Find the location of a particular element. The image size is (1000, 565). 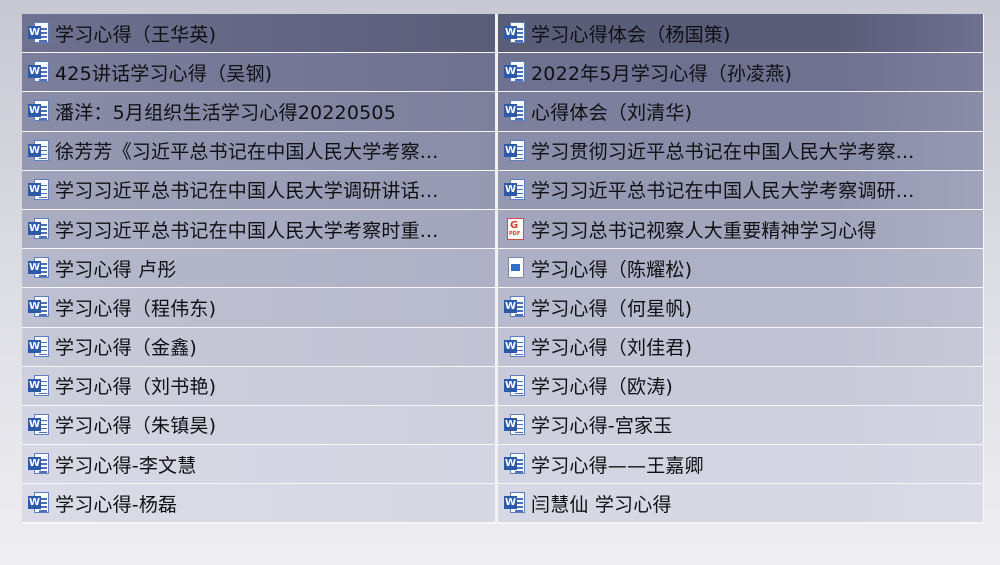

file-item: W 心得体会（刘清华) is located at coordinates (741, 112).